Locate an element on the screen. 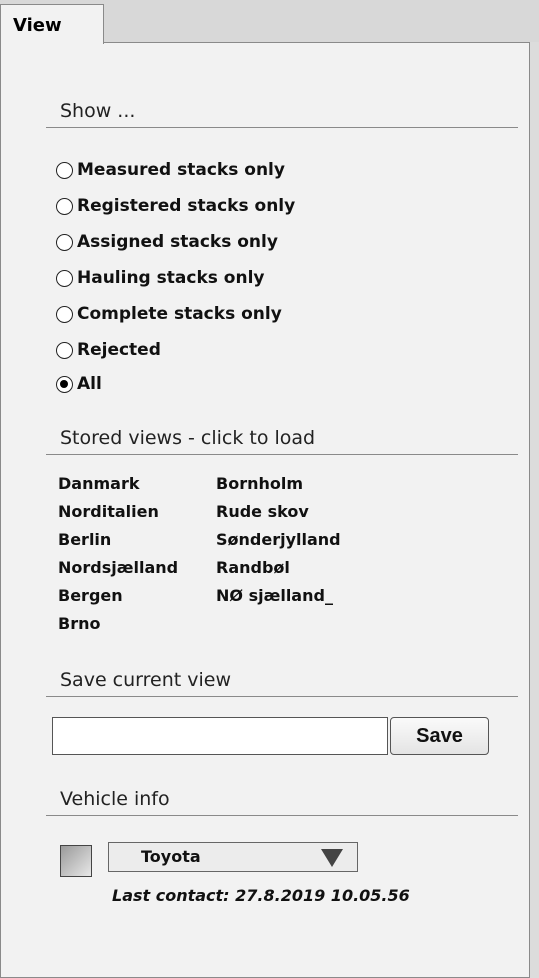 The width and height of the screenshot is (539, 978). radio-assigned: Assigned stacks only is located at coordinates (167, 242).